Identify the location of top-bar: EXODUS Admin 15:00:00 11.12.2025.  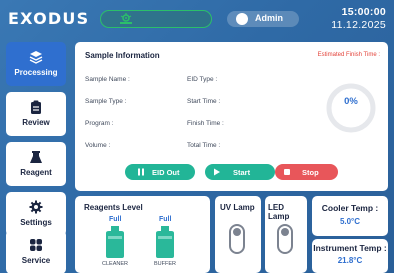
(197, 18).